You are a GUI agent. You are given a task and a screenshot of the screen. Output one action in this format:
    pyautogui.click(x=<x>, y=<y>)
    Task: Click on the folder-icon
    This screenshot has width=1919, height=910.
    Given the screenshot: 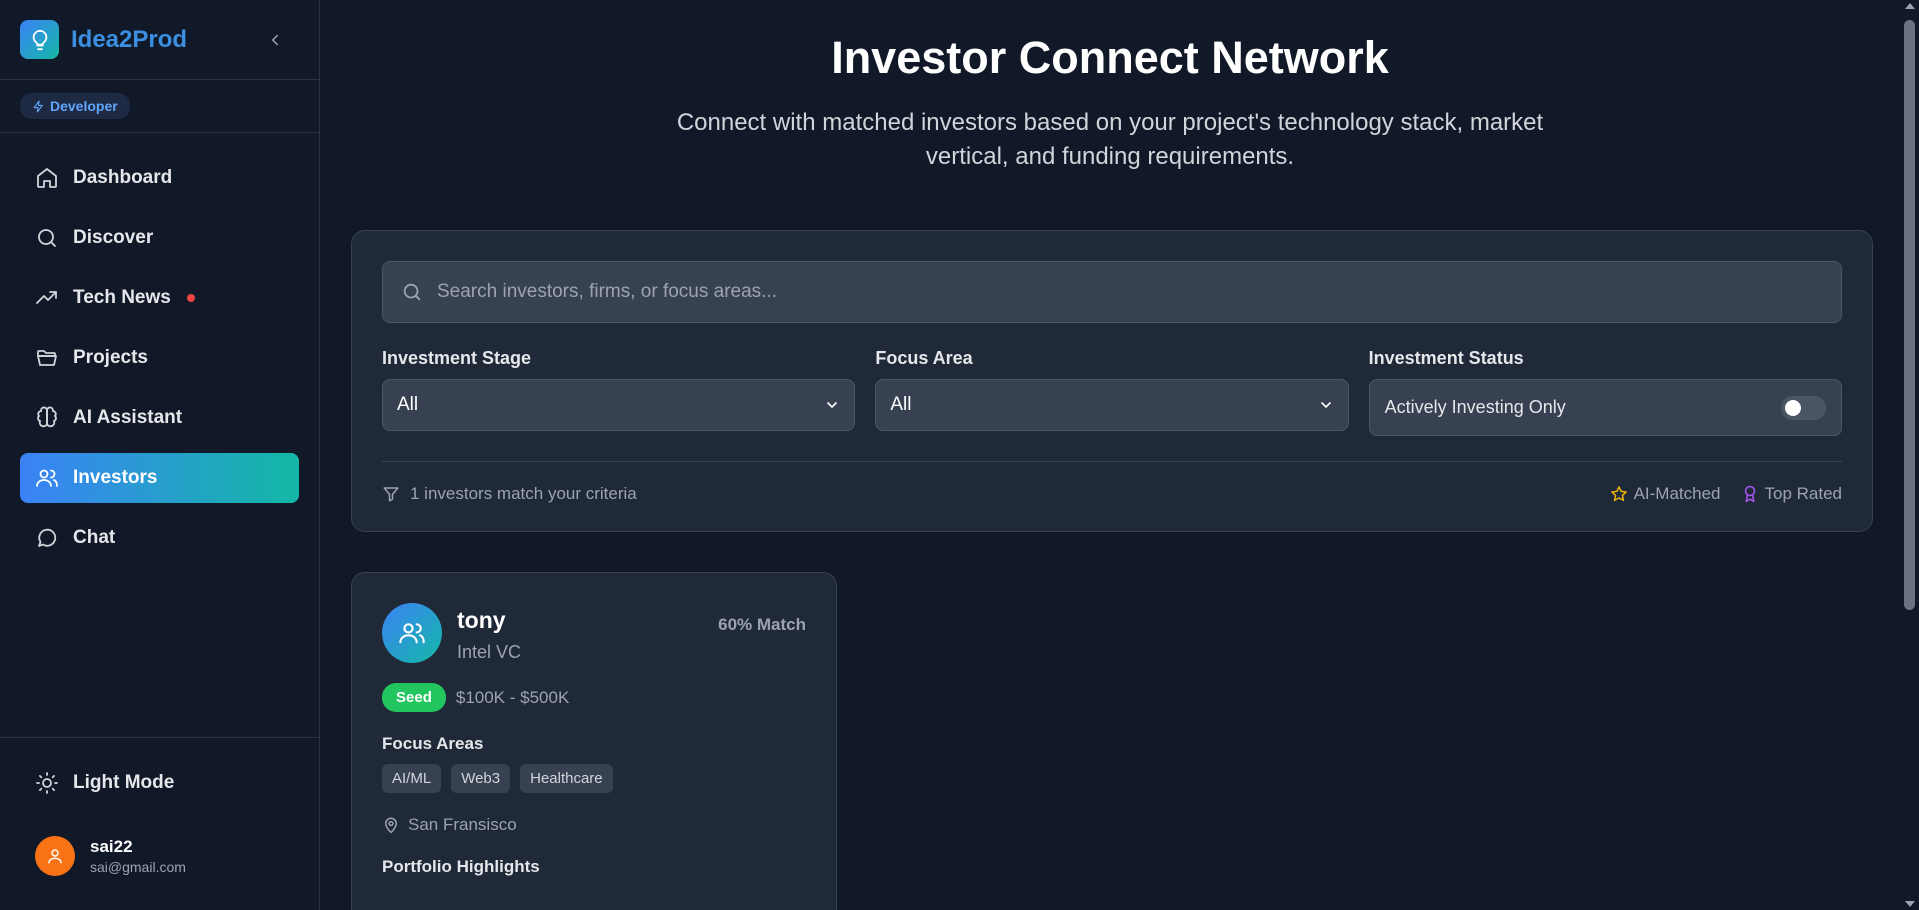 What is the action you would take?
    pyautogui.click(x=47, y=358)
    